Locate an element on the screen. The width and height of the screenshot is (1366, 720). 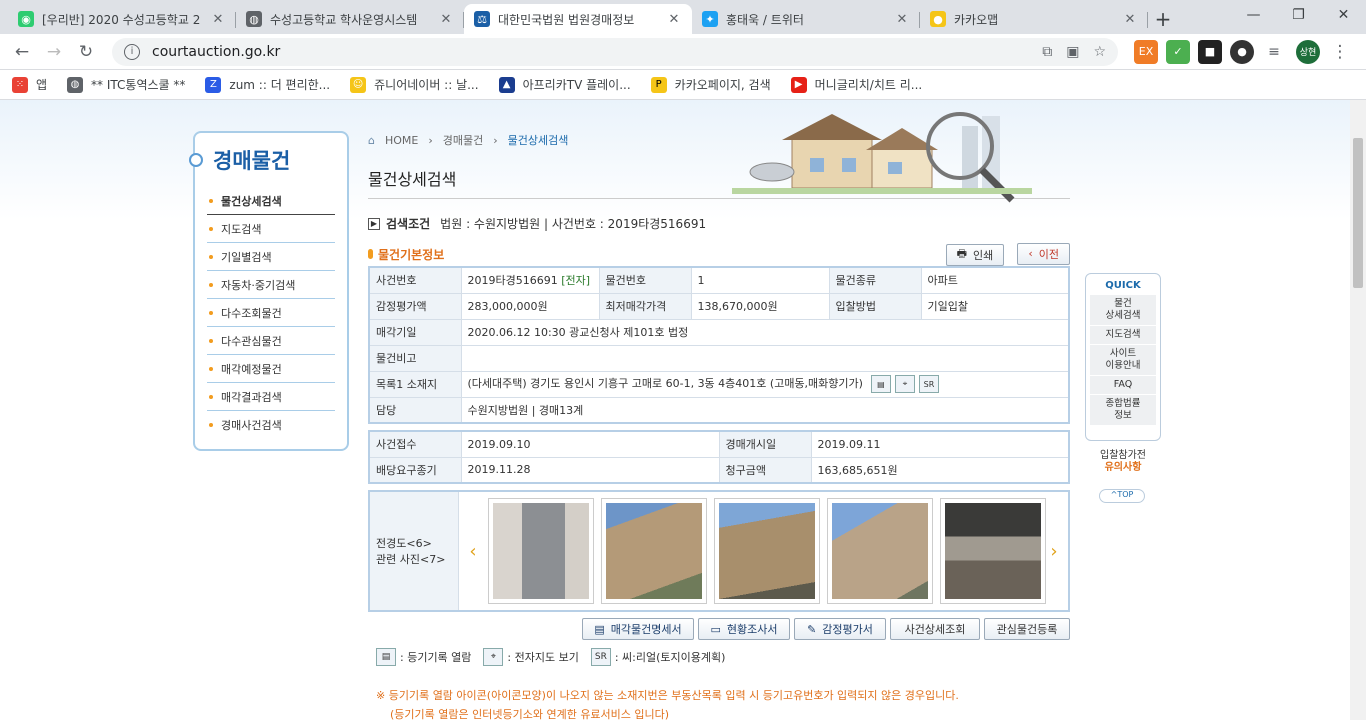
camera-icon: ■ is located at coordinates (1210, 51).